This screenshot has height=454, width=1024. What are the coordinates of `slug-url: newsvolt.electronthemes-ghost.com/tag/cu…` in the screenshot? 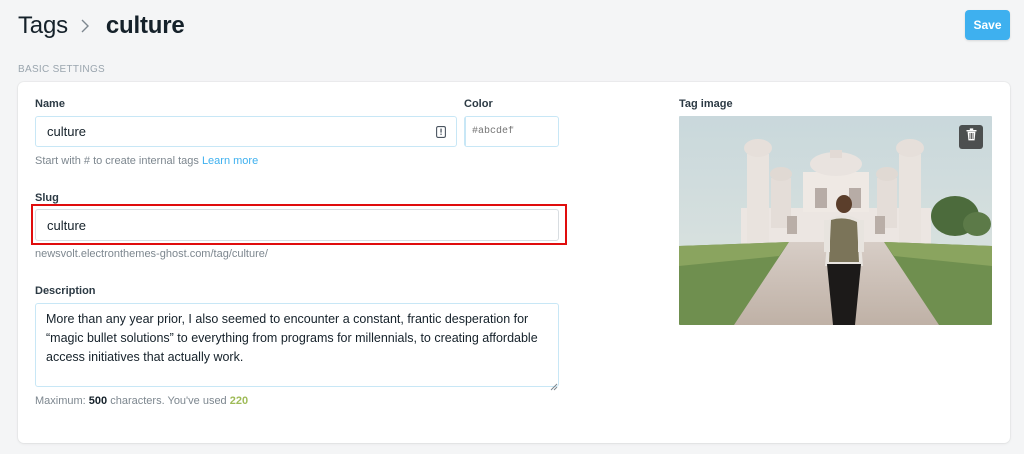 It's located at (151, 254).